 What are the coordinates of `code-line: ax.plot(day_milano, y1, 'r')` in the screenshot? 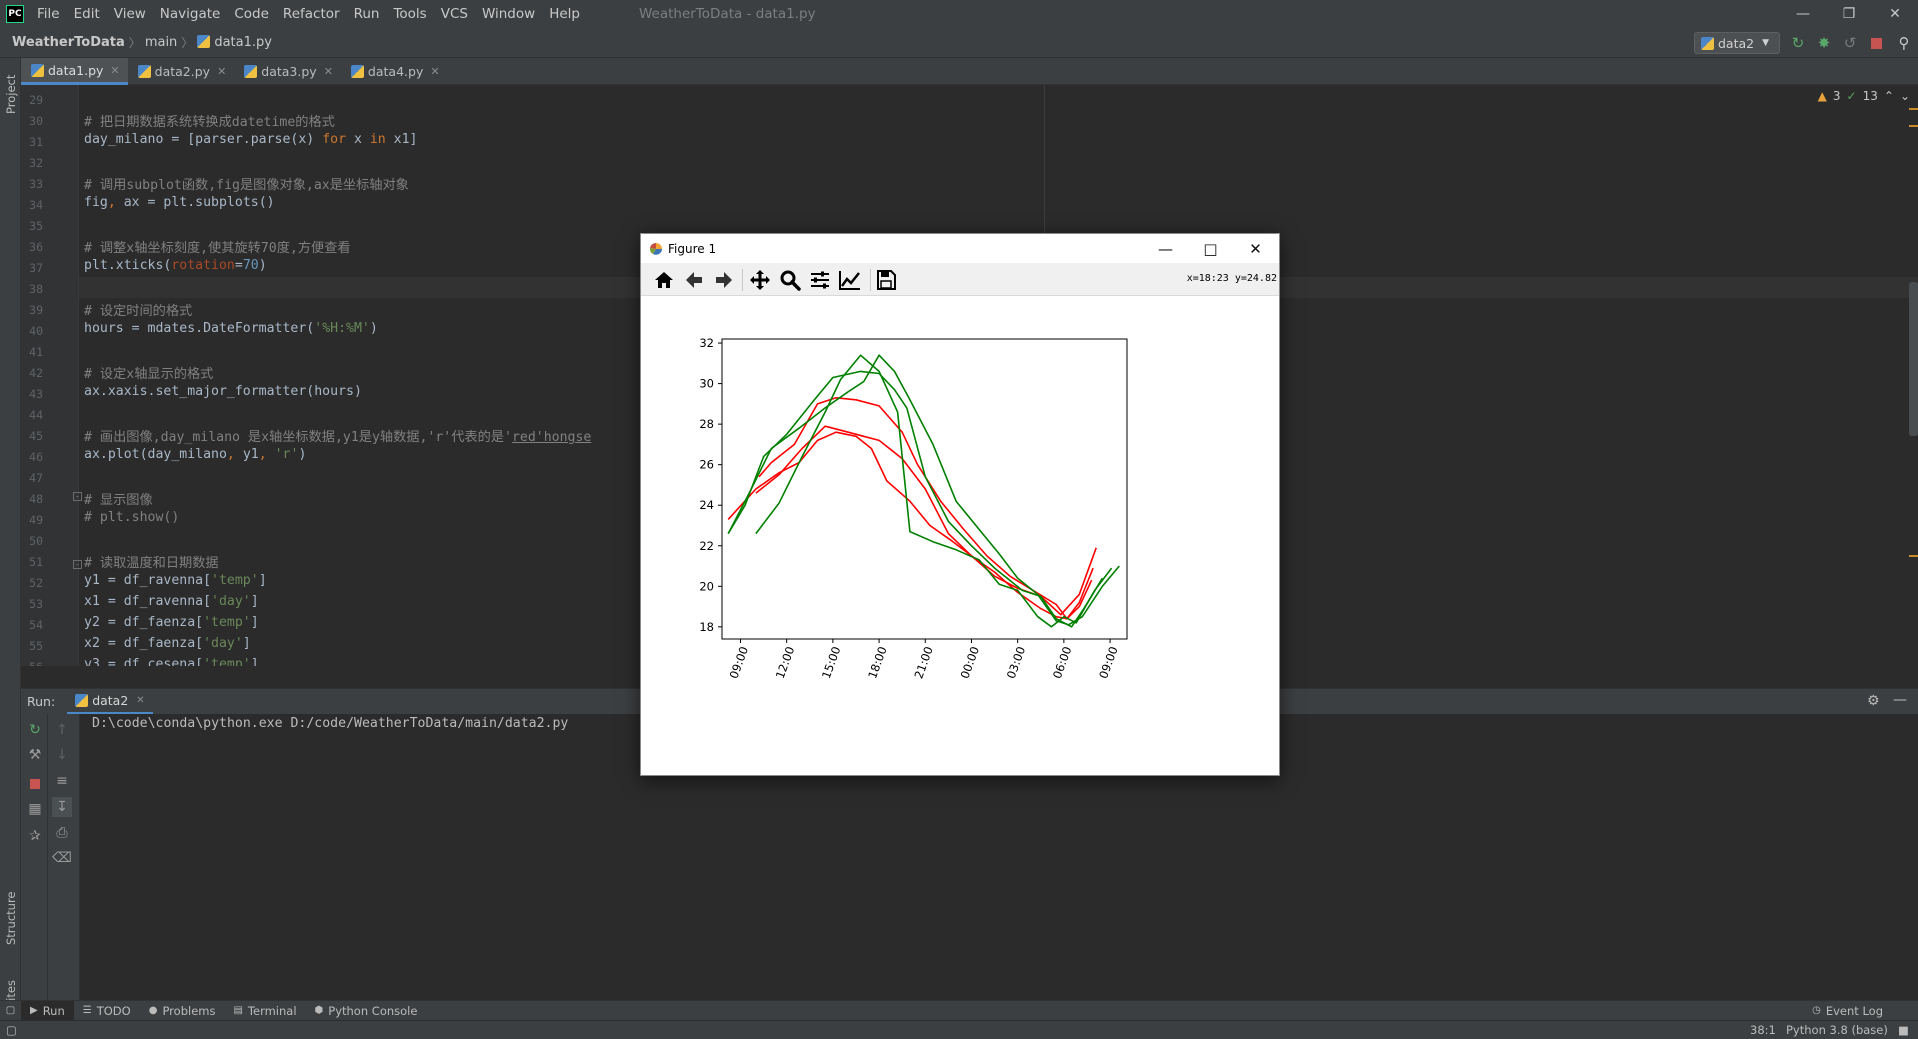 It's located at (195, 457).